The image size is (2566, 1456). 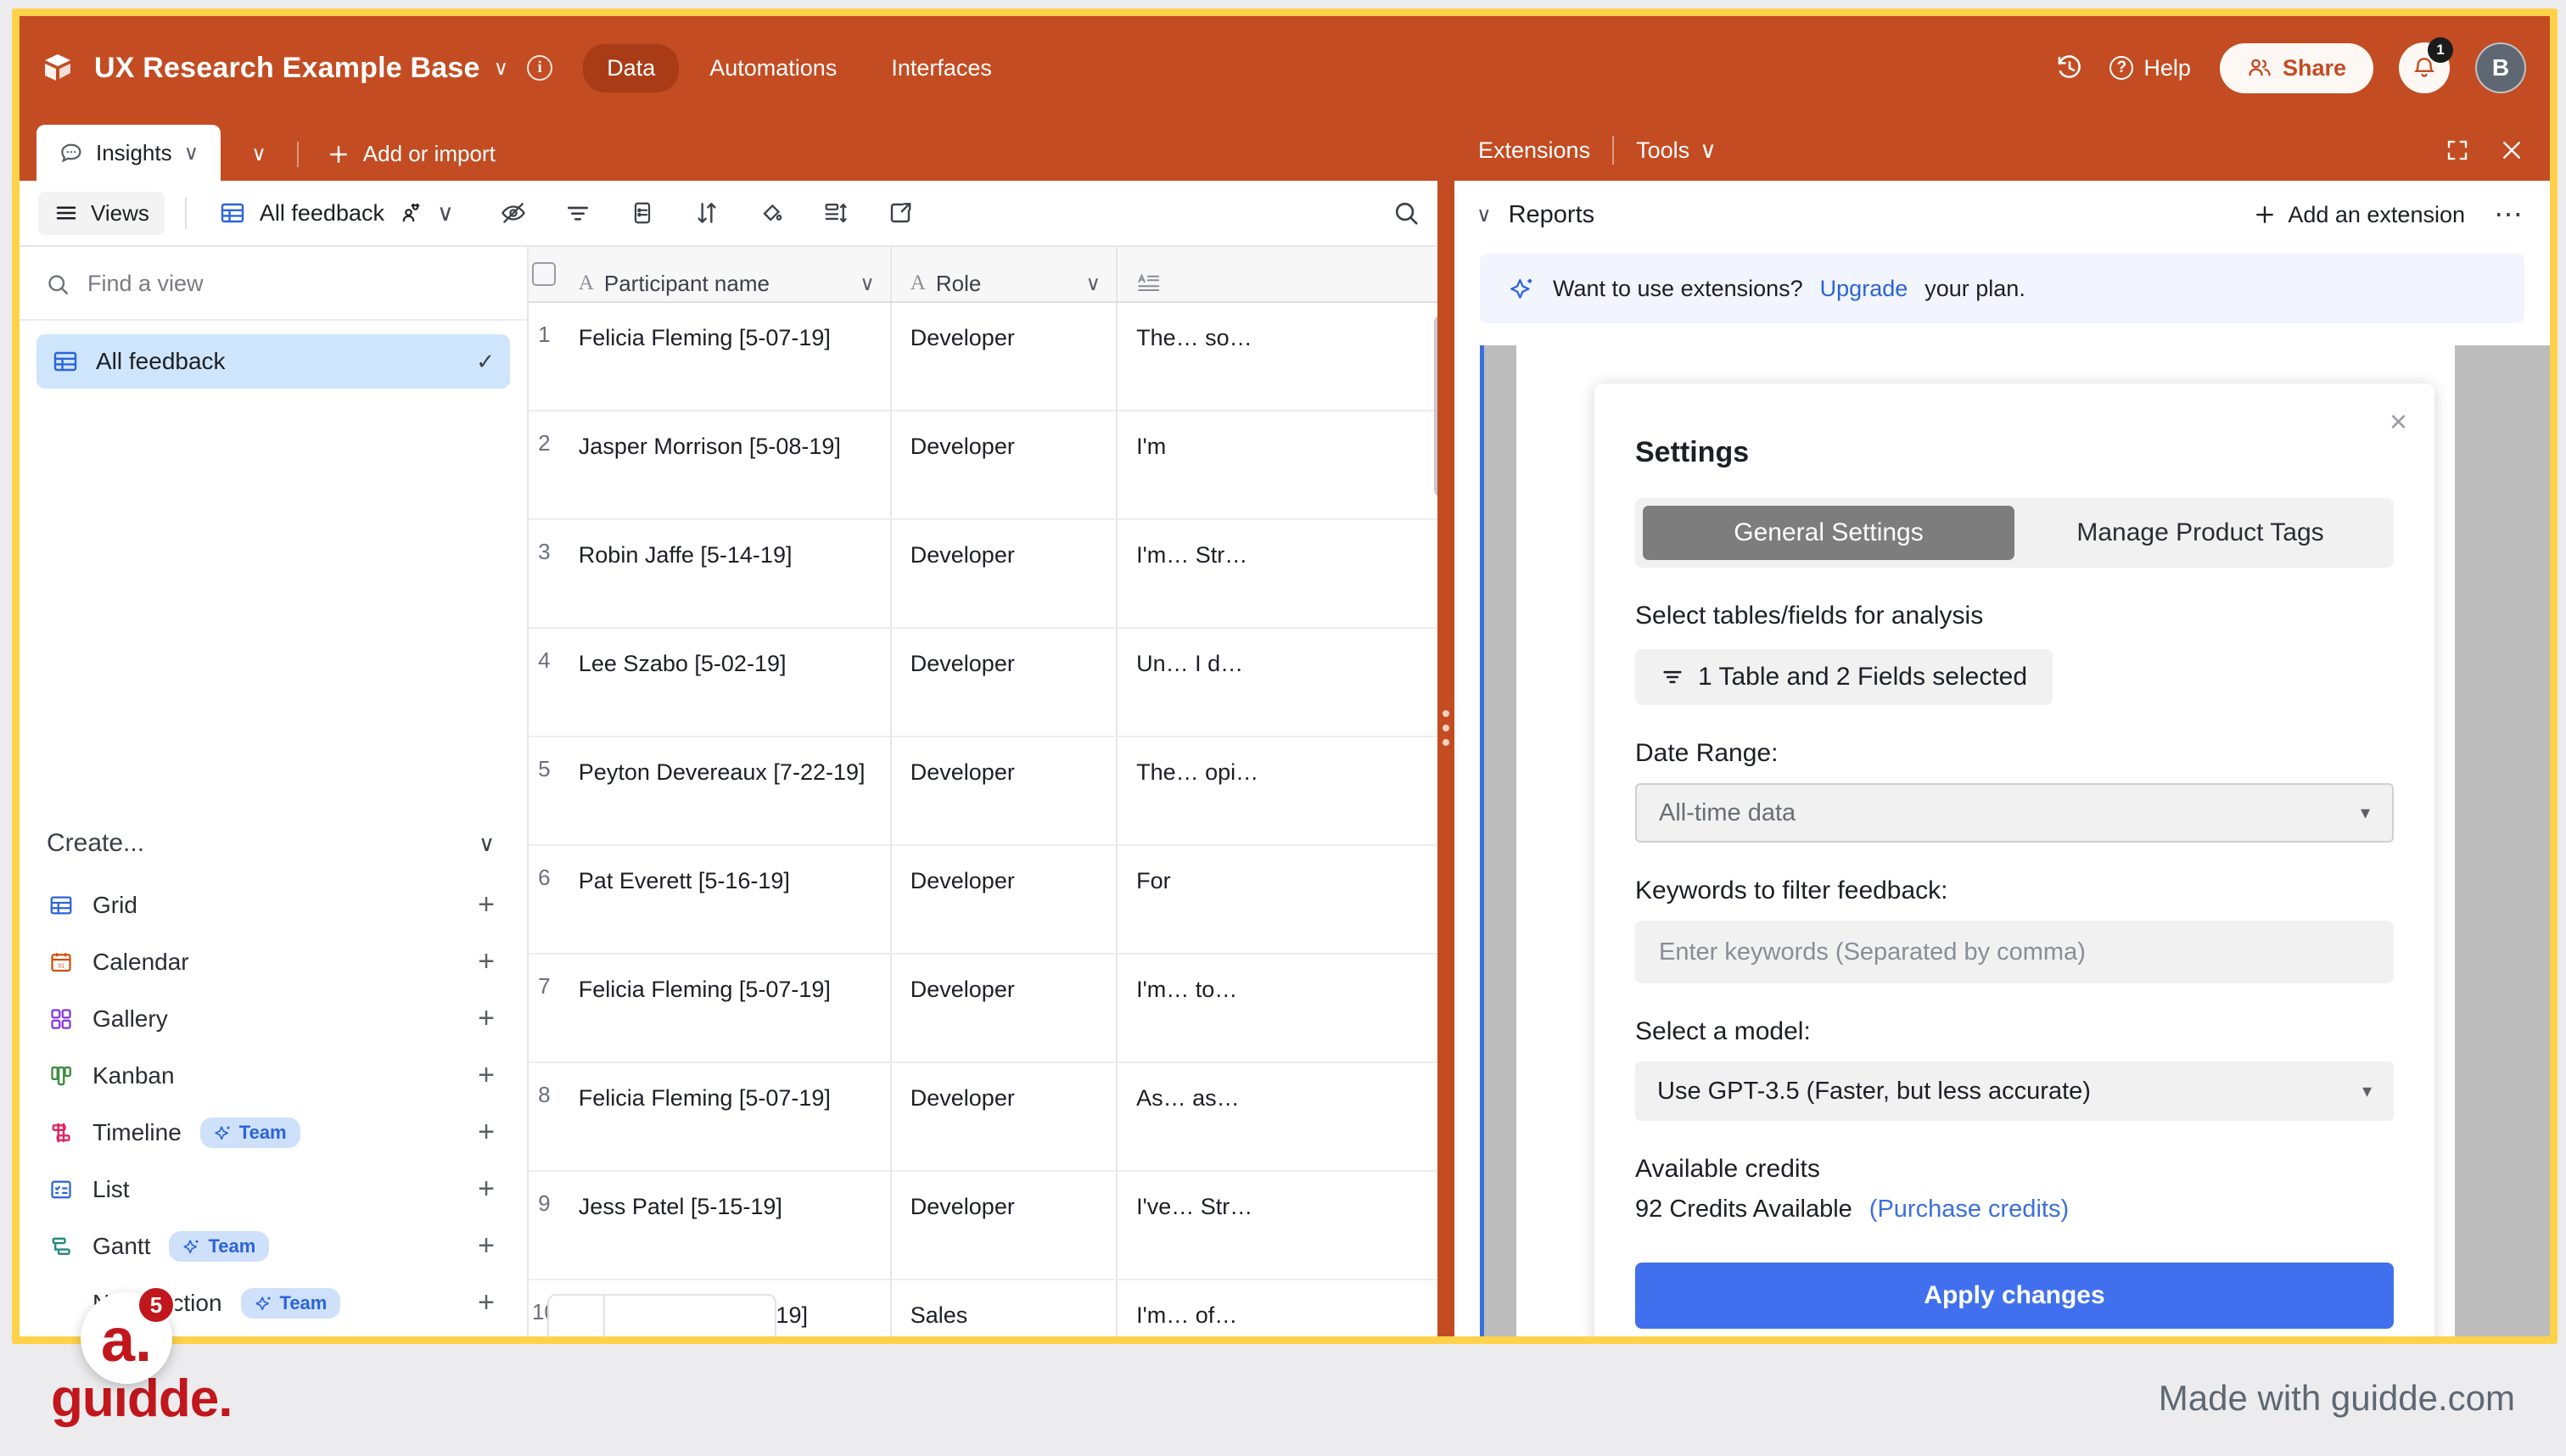 I want to click on cell-participant-name: Jasper Morrison [5-08-19], so click(x=710, y=447).